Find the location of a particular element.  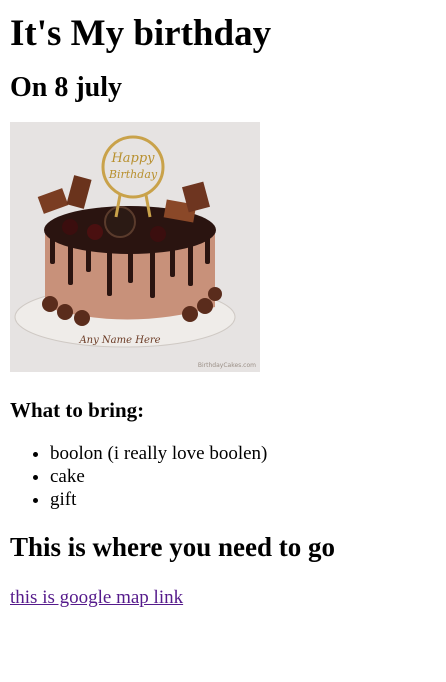

list-item: cake is located at coordinates (243, 476).